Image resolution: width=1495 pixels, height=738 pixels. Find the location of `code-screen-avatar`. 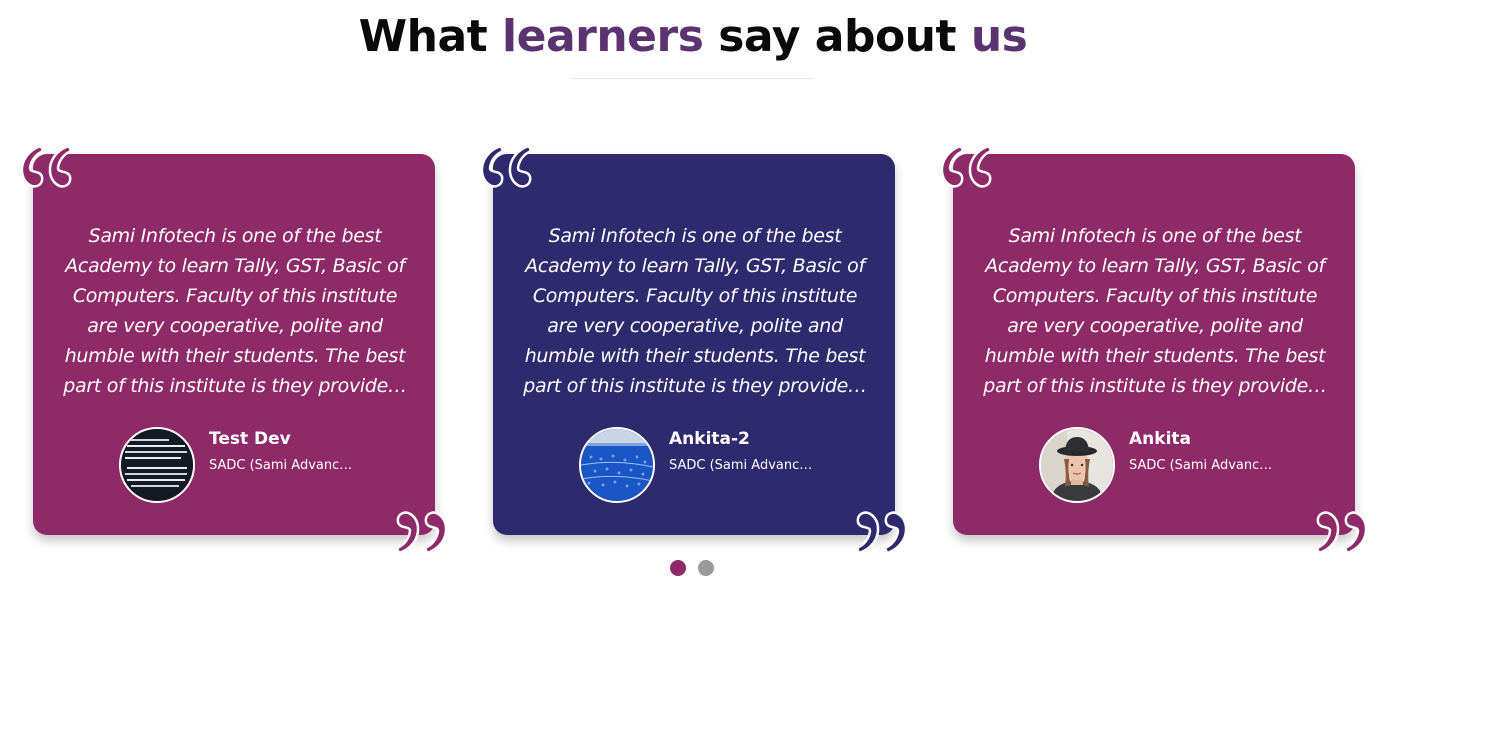

code-screen-avatar is located at coordinates (157, 465).